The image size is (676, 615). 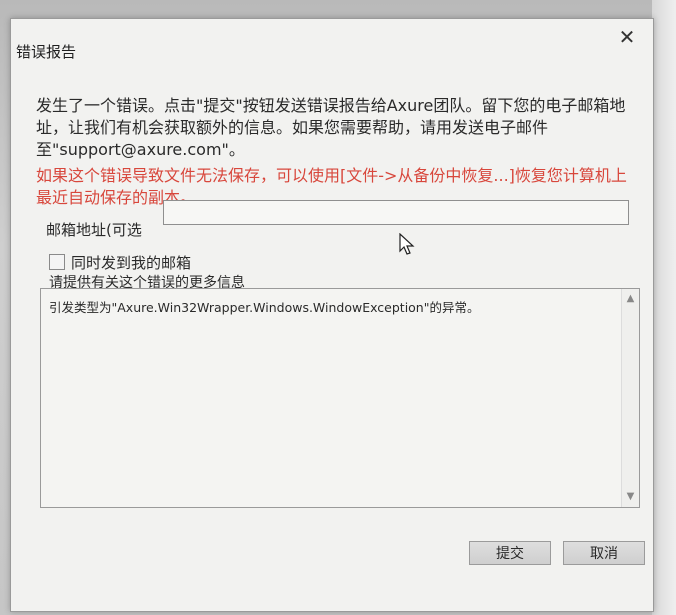 I want to click on mouse-pointer-icon, so click(x=407, y=244).